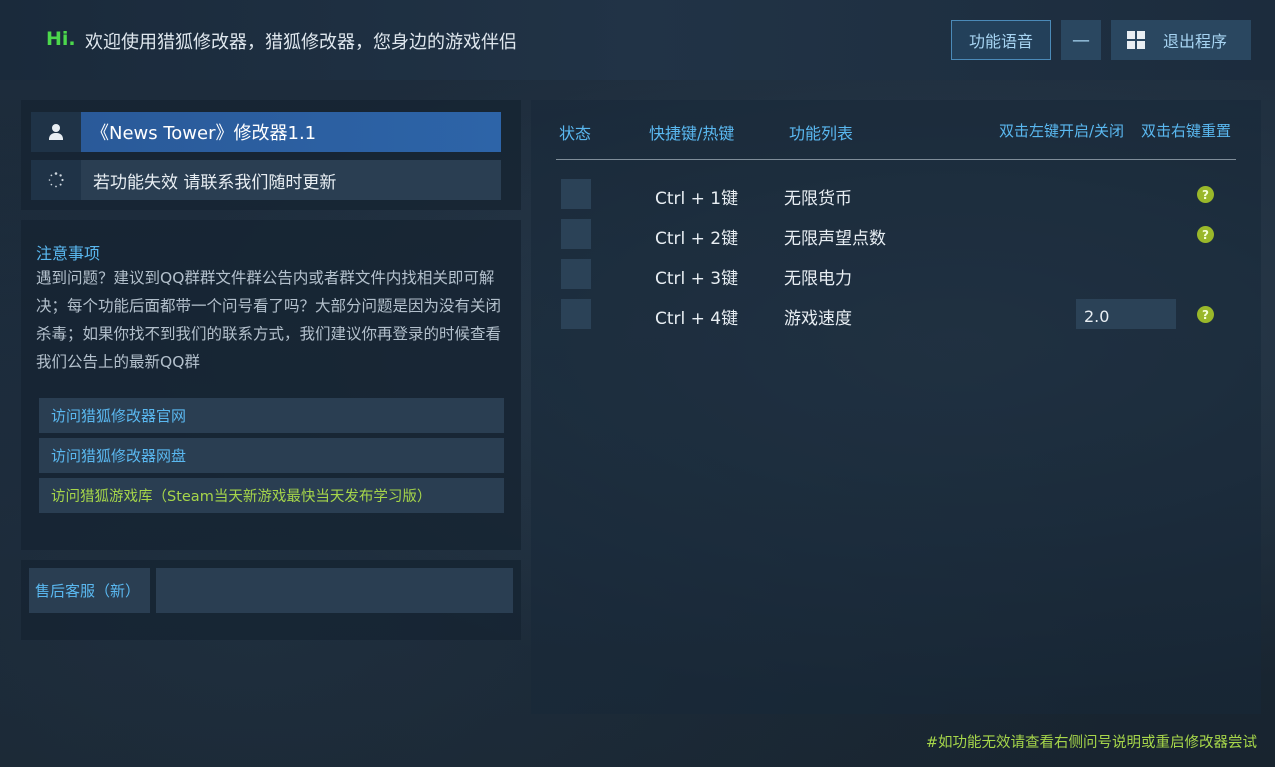  Describe the element at coordinates (271, 495) in the screenshot. I see `game-library-link: 访问猎狐游戏库（Steam当天新游戏最快当天发布学习版）` at that location.